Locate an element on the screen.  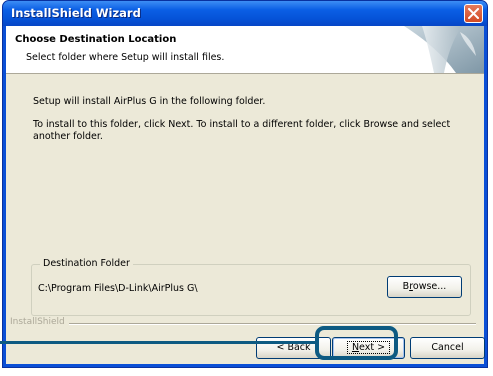
window-title: InstallShield Wizard is located at coordinates (76, 13).